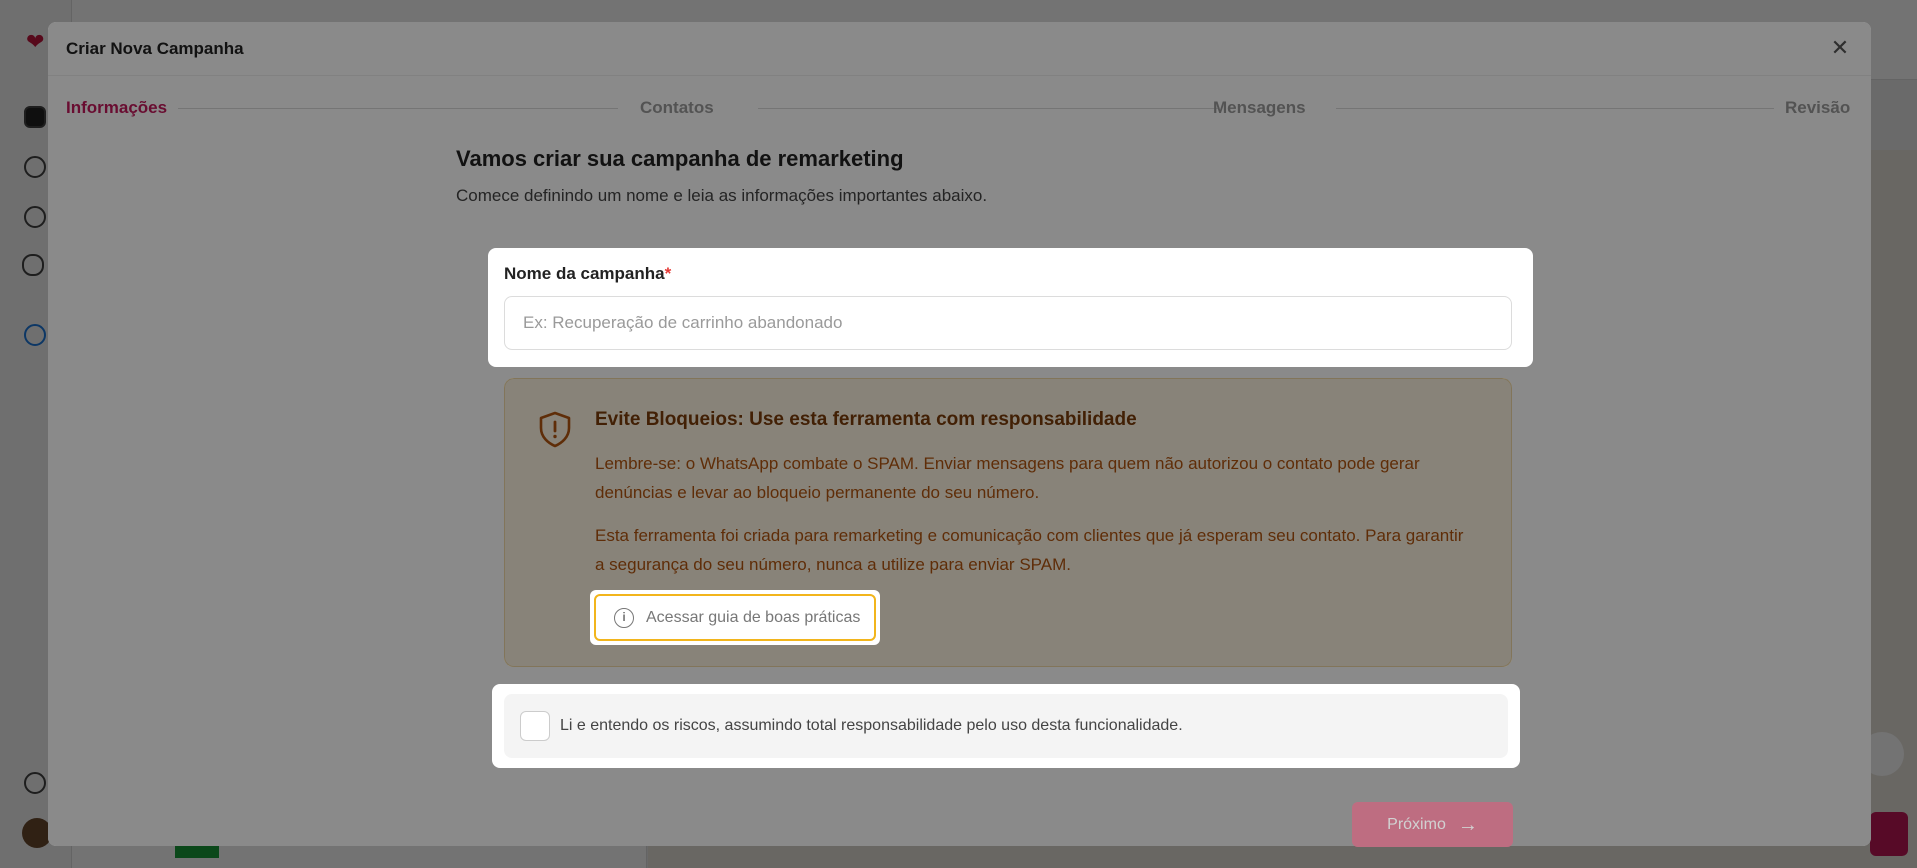 This screenshot has height=868, width=1917. Describe the element at coordinates (624, 617) in the screenshot. I see `info-icon: i` at that location.